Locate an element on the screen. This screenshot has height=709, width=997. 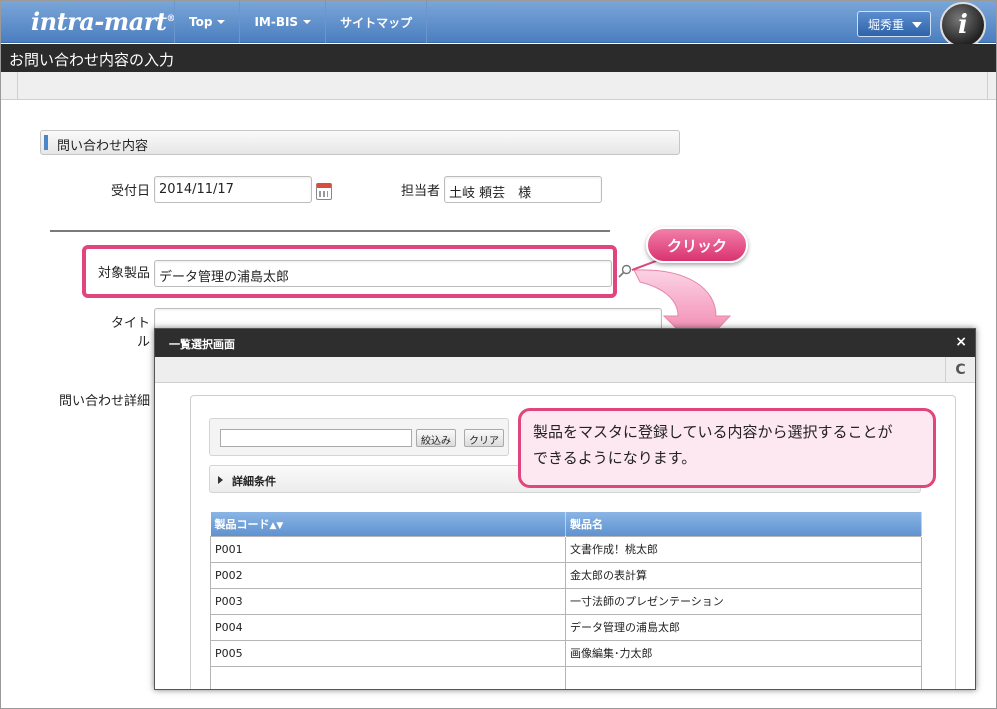
search-icon is located at coordinates (625, 271).